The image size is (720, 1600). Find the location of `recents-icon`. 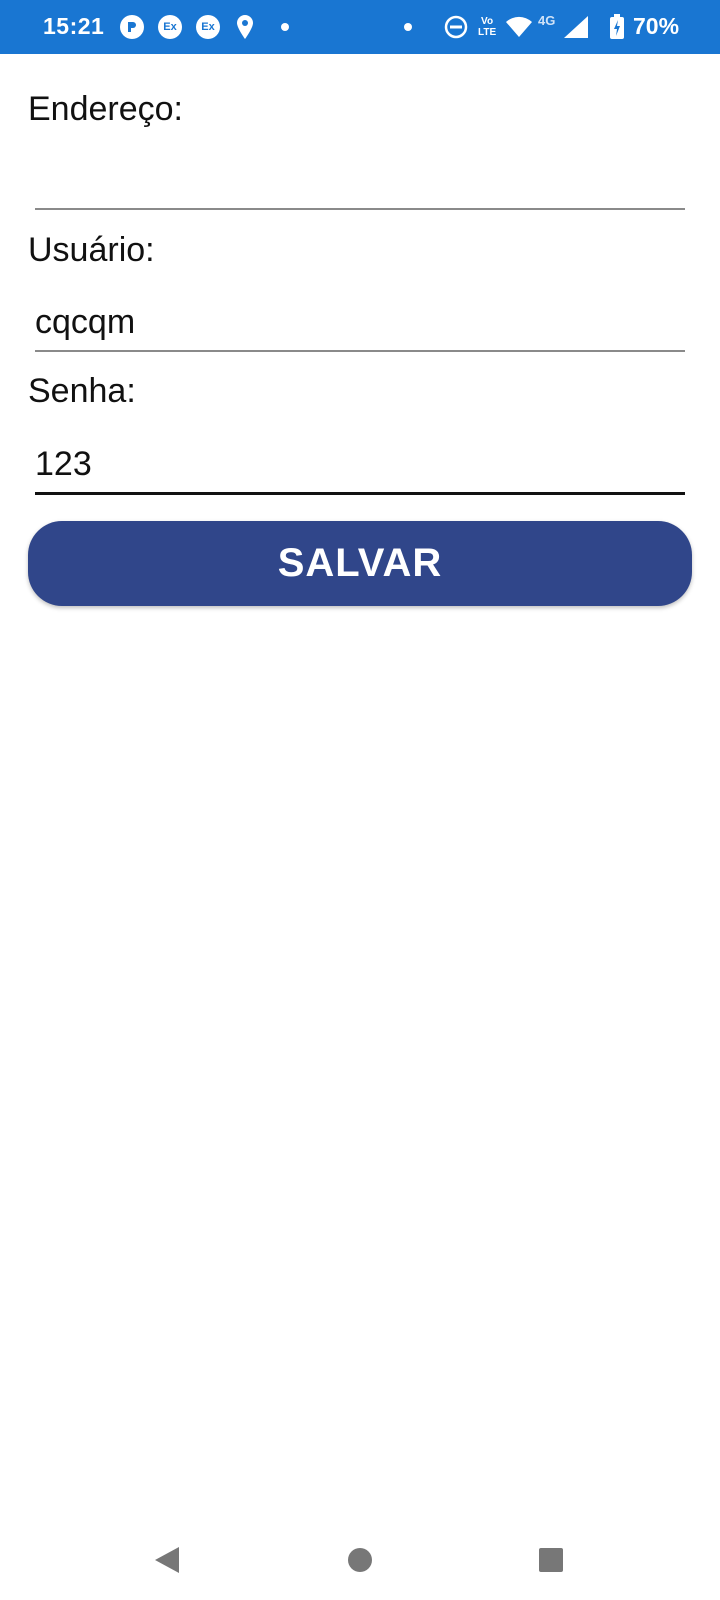

recents-icon is located at coordinates (551, 1560).